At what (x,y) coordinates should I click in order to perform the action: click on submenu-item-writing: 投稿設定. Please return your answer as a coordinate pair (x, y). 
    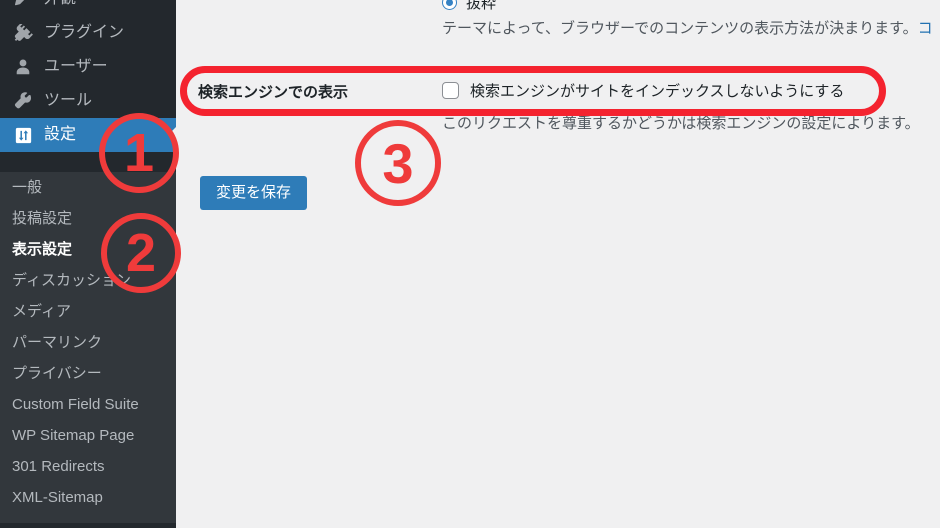
    Looking at the image, I should click on (88, 218).